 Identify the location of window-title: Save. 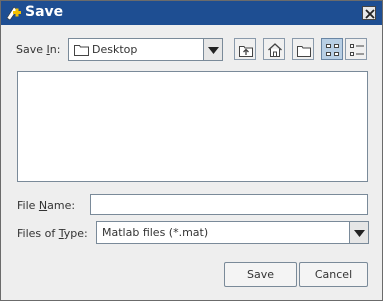
(44, 12).